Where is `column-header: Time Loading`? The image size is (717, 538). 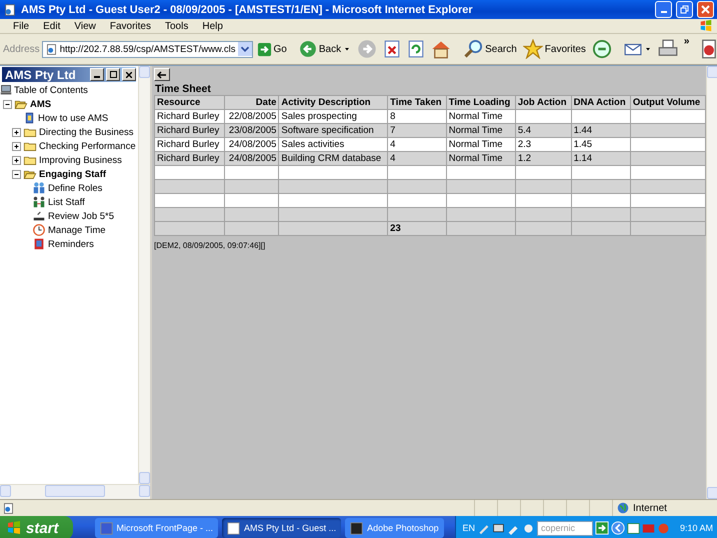 column-header: Time Loading is located at coordinates (481, 103).